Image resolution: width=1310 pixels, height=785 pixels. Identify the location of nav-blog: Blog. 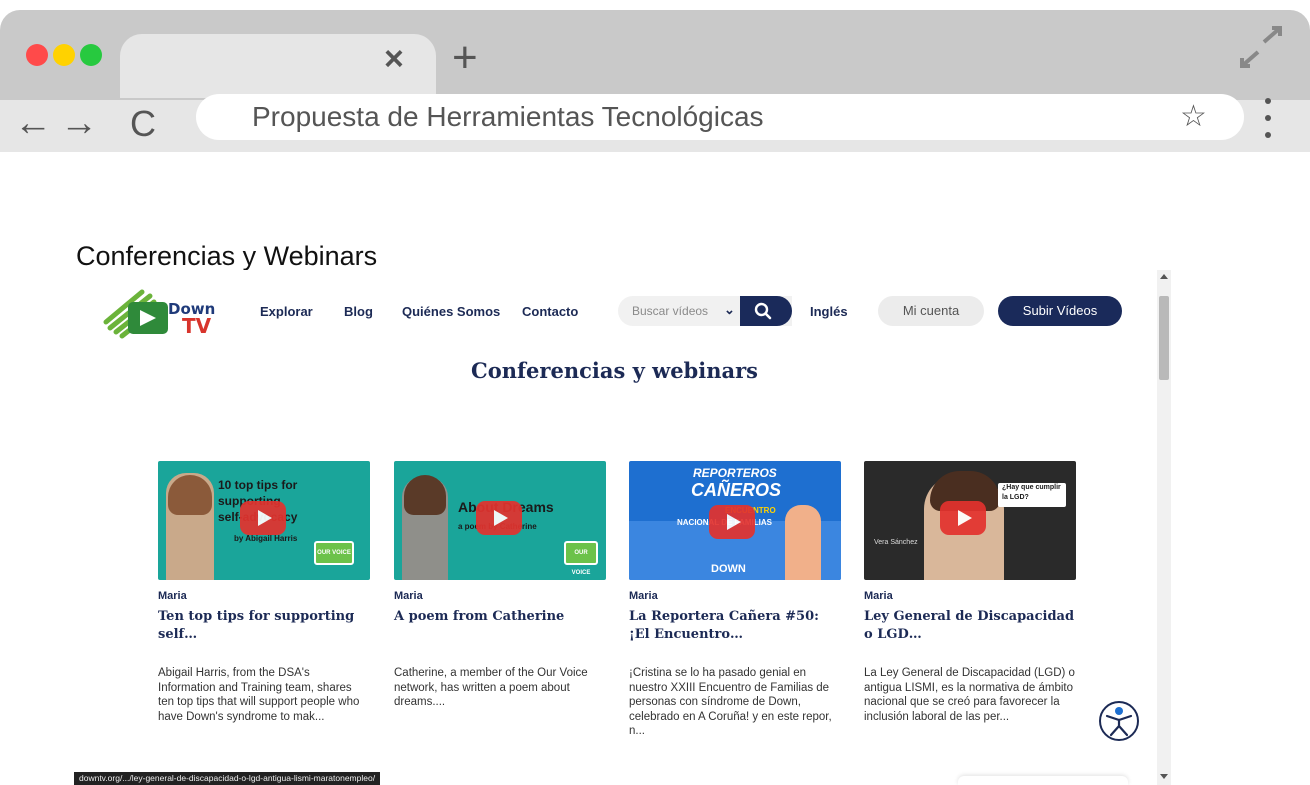
(358, 311).